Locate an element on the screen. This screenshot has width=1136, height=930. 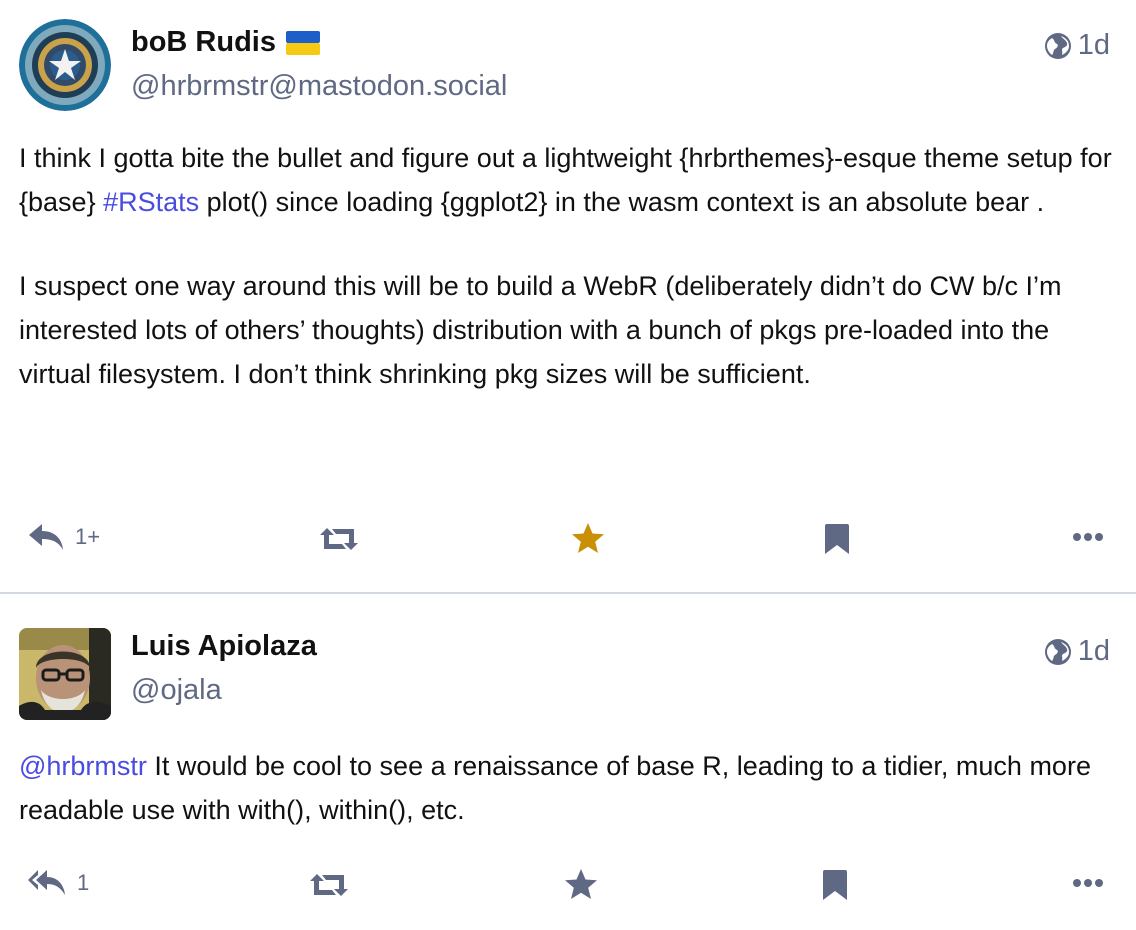
reply-count: 1 is located at coordinates (83, 882).